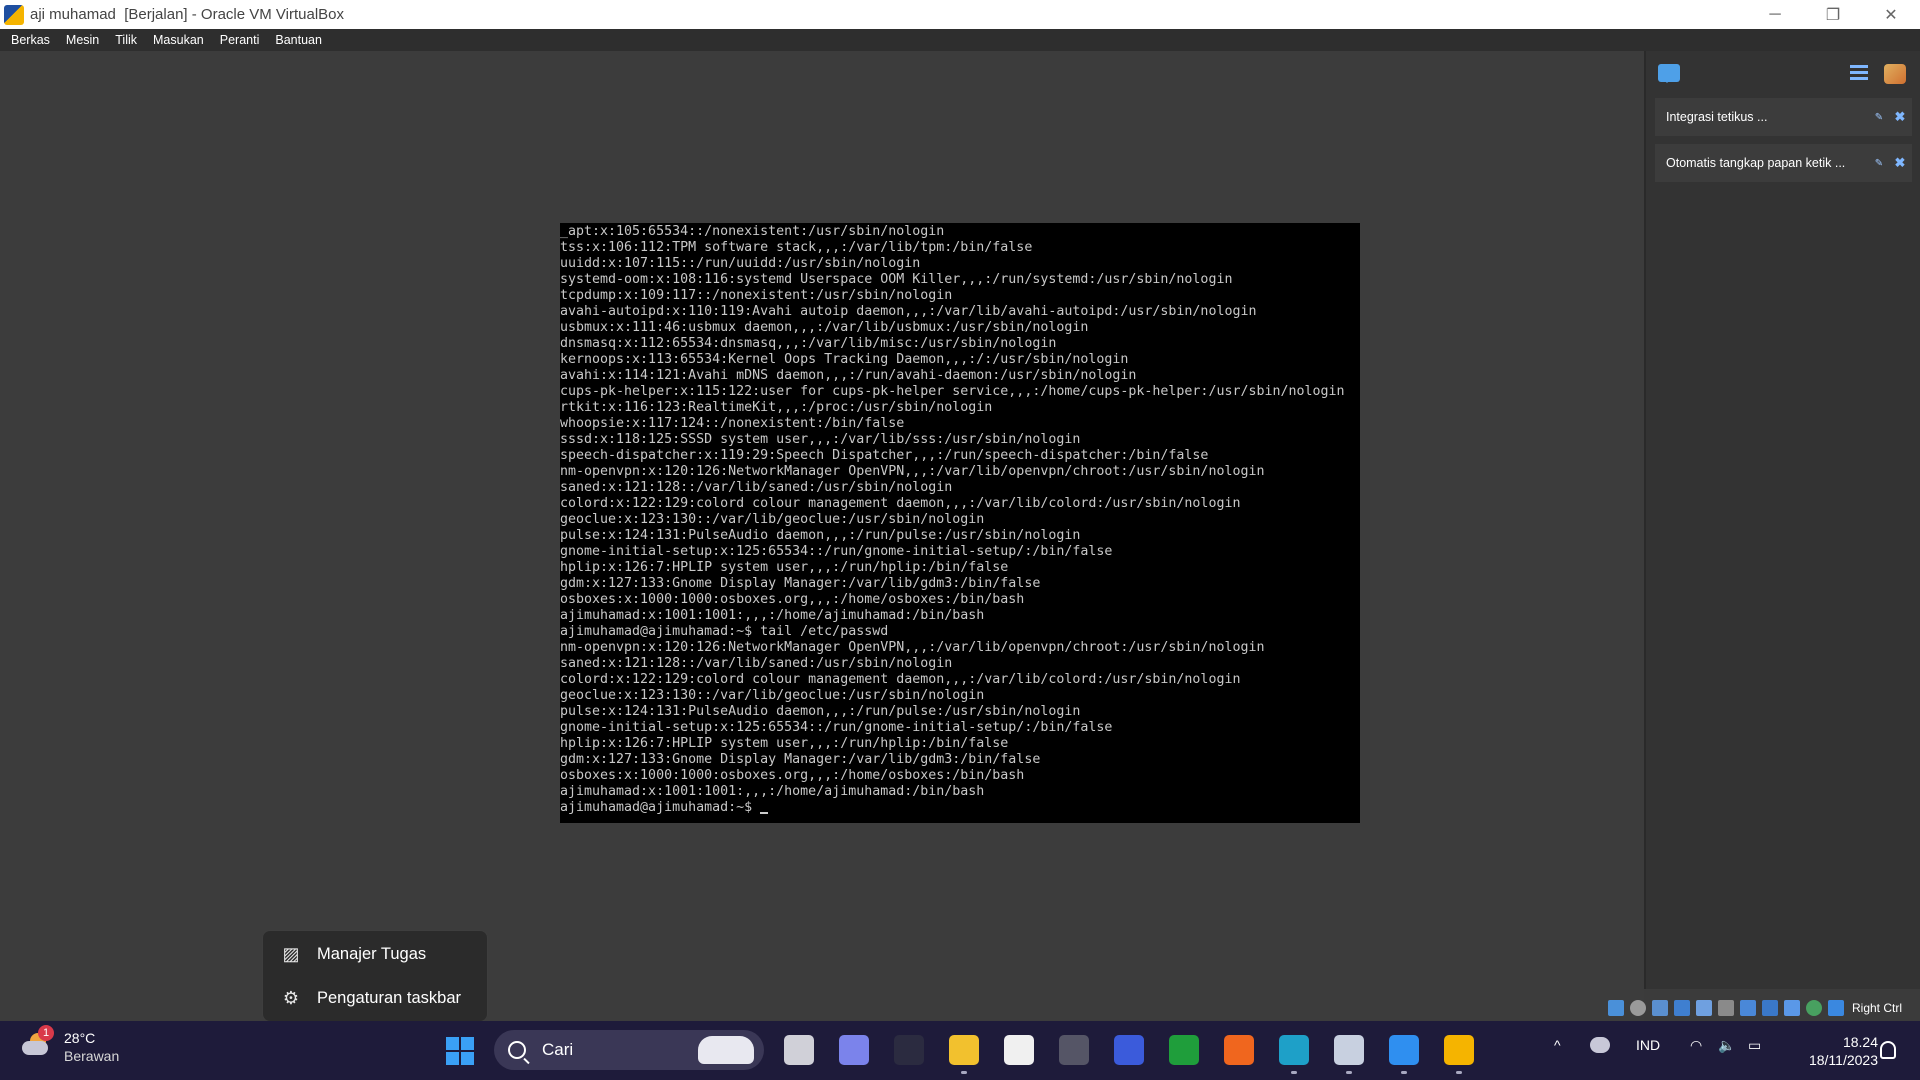 This screenshot has height=1080, width=1920. I want to click on close-button: ✕, so click(1891, 14).